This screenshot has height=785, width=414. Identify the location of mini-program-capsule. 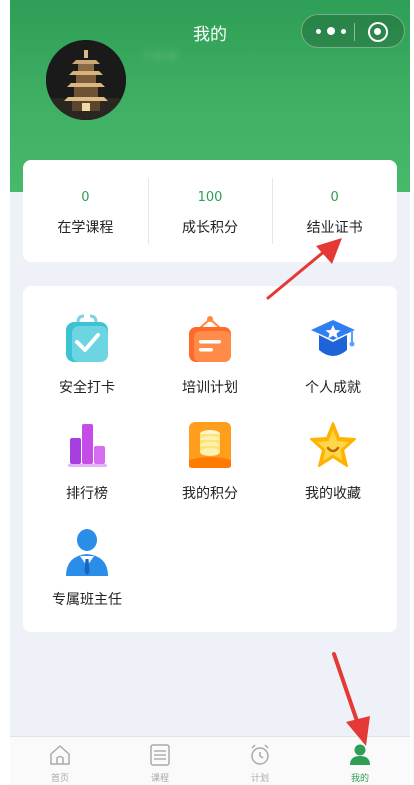
(353, 31).